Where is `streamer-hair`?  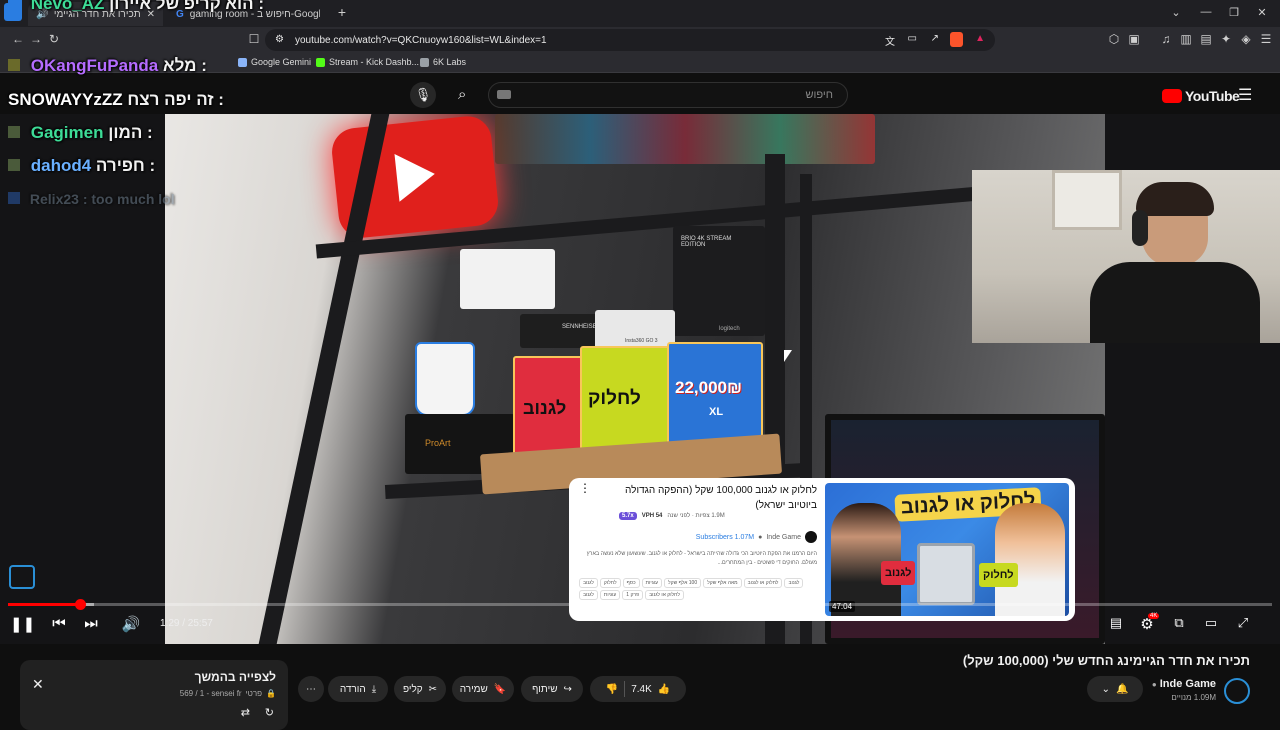
streamer-hair is located at coordinates (1175, 199).